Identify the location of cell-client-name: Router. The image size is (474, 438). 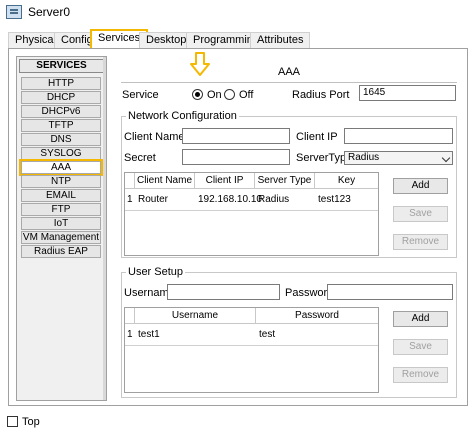
(153, 199).